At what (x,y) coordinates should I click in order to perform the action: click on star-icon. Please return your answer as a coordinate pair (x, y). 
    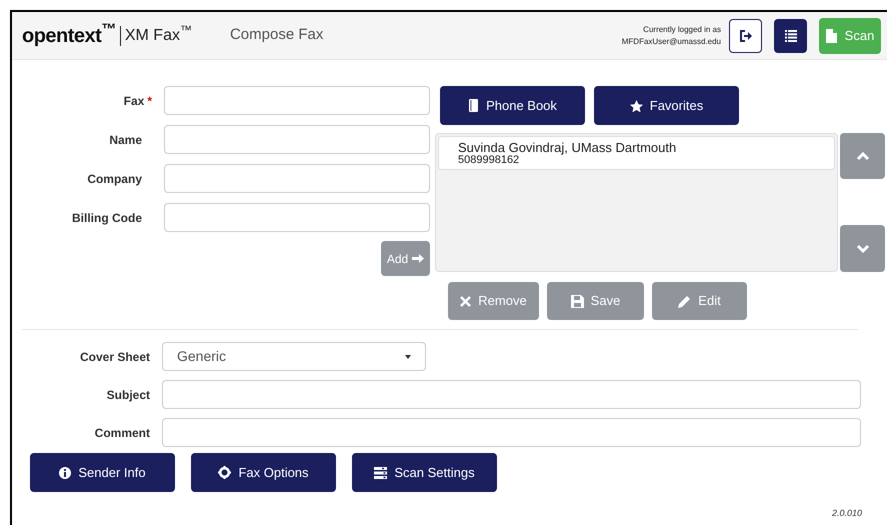
    Looking at the image, I should click on (636, 106).